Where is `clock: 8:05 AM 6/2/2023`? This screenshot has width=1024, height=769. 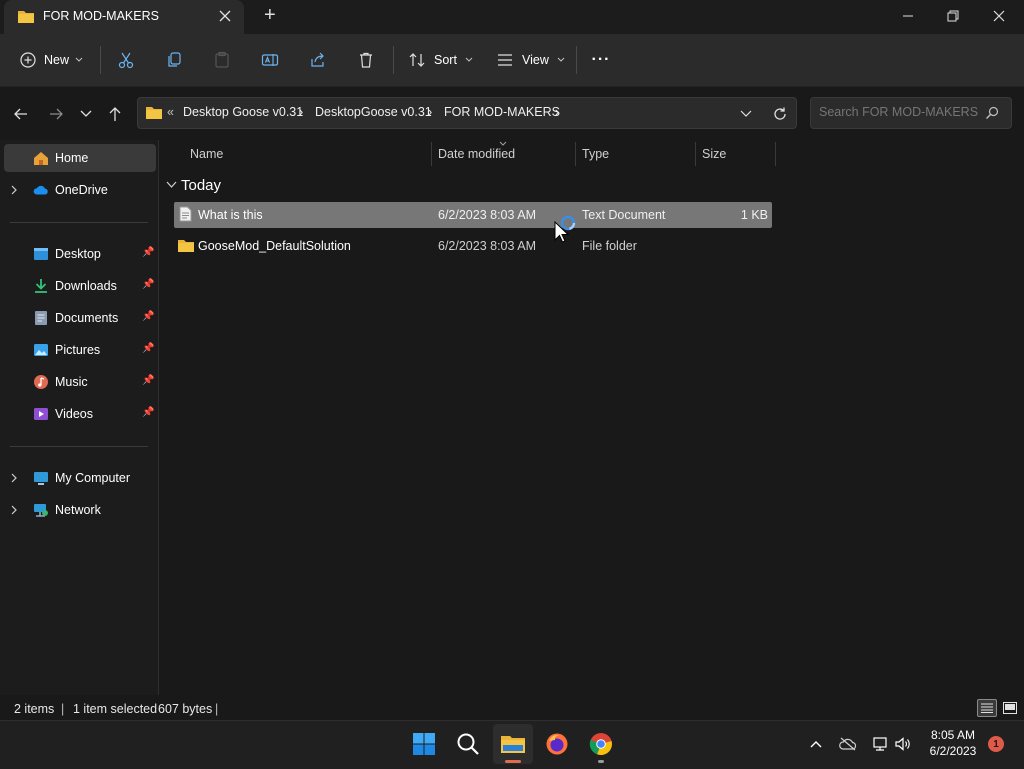
clock: 8:05 AM 6/2/2023 is located at coordinates (953, 743).